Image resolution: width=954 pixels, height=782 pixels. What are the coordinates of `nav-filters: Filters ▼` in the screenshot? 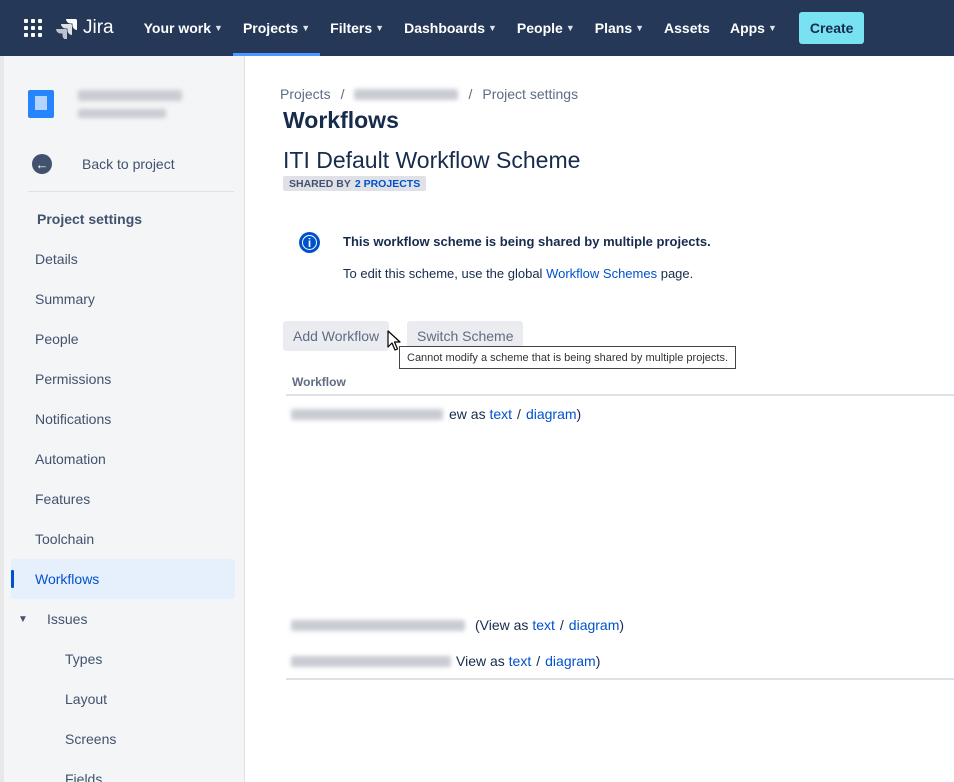 It's located at (357, 28).